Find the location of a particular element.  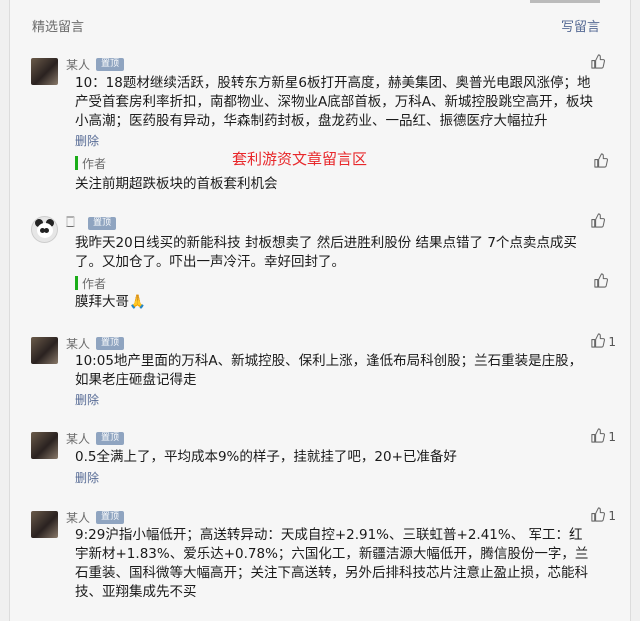

section-title: 精选留言 is located at coordinates (58, 27).